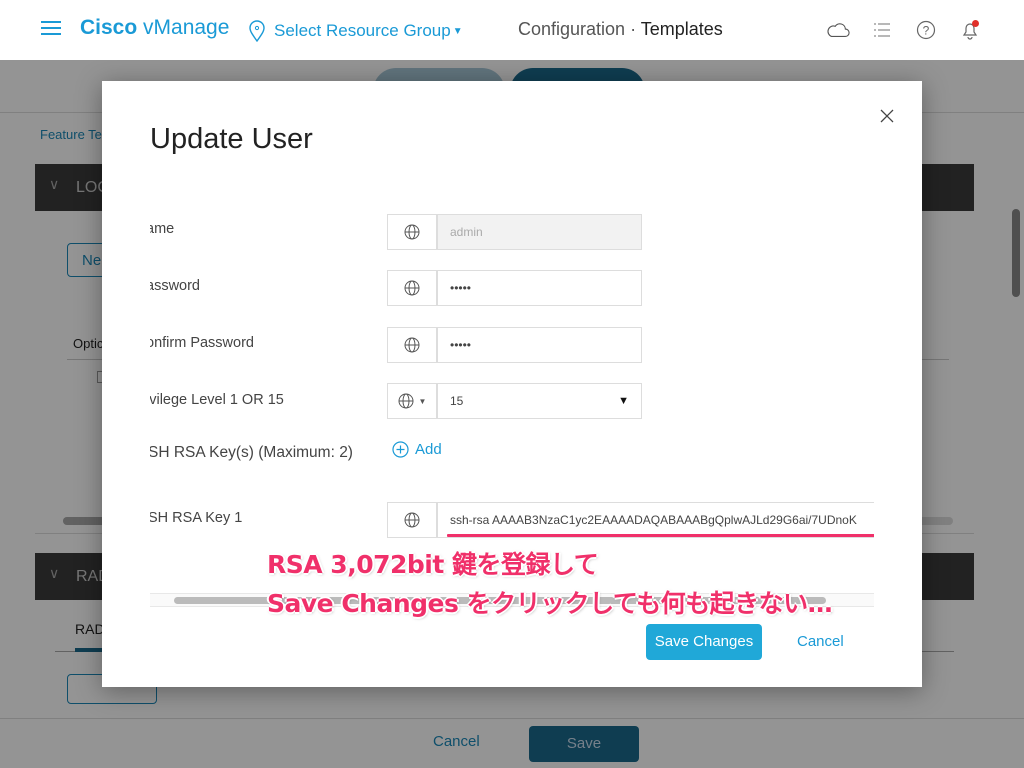 This screenshot has width=1024, height=768. Describe the element at coordinates (428, 449) in the screenshot. I see `add-label: Add` at that location.